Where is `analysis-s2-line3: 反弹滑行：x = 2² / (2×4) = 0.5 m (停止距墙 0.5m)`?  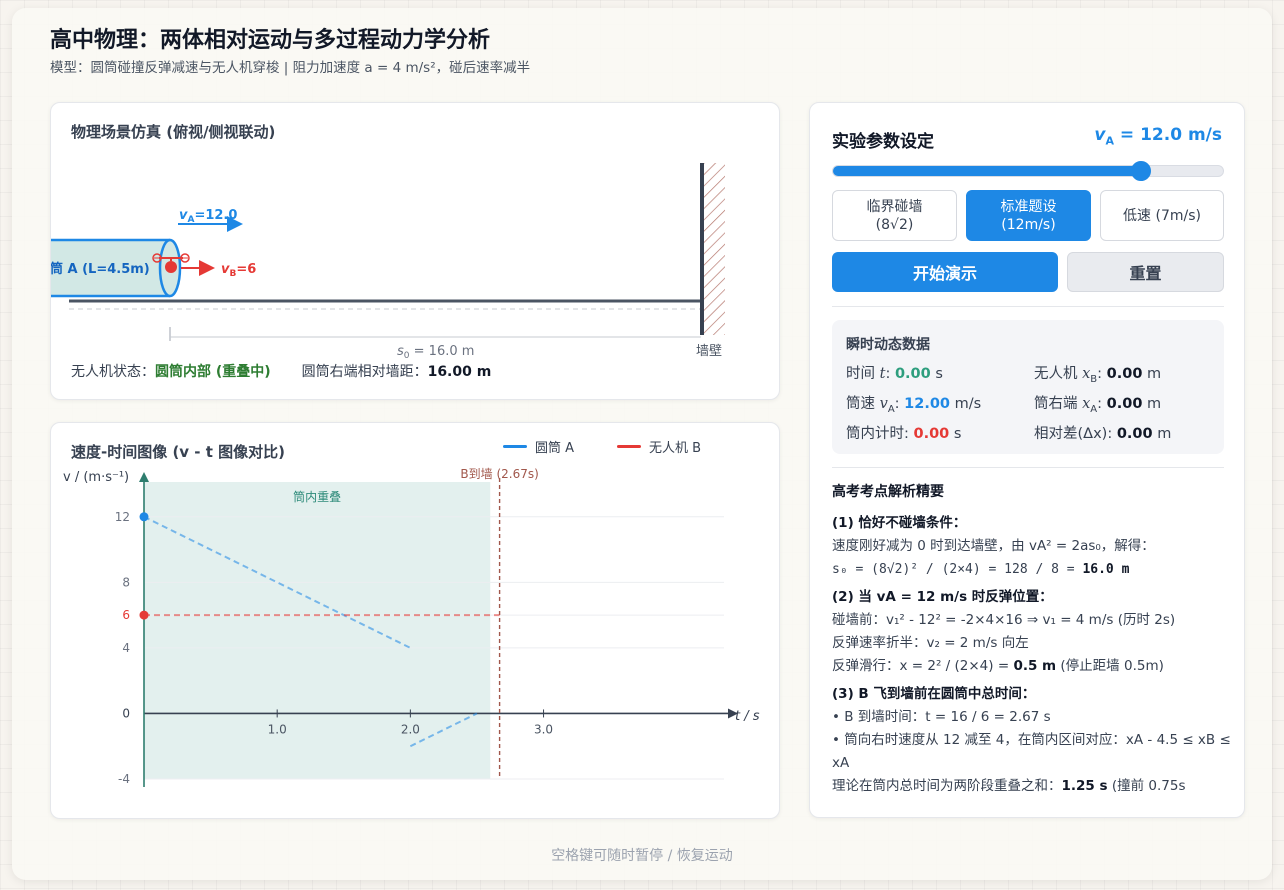
analysis-s2-line3: 反弹滑行：x = 2² / (2×4) = 0.5 m (停止距墙 0.5m) is located at coordinates (998, 666).